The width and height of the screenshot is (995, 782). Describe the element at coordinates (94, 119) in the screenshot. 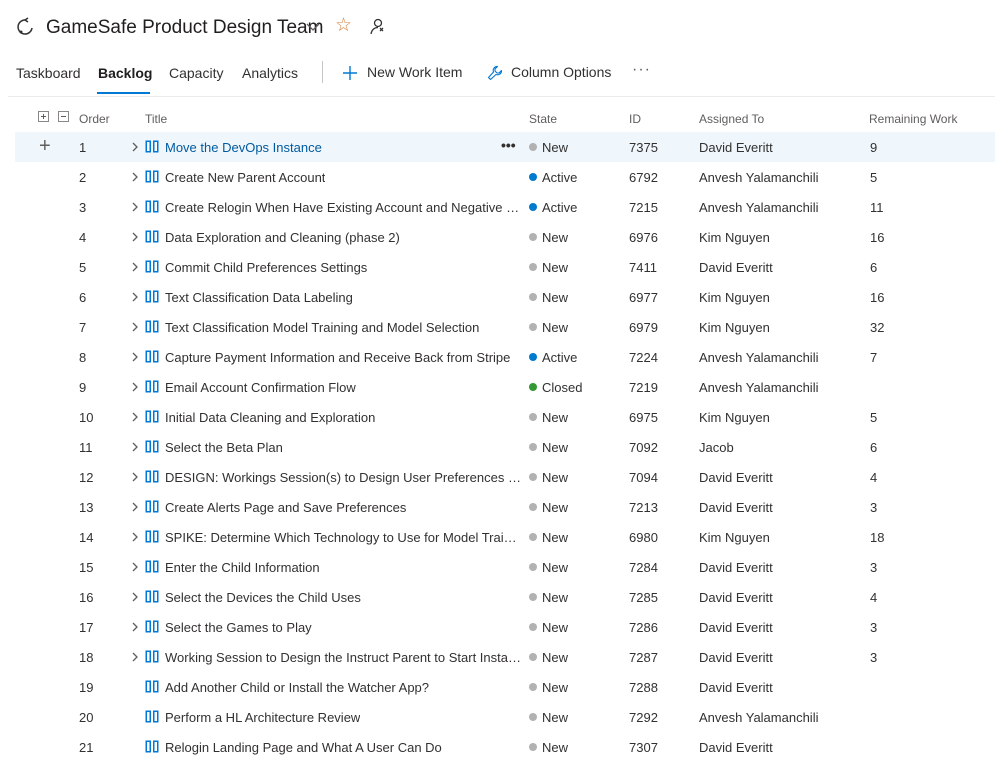

I see `col-header-order: Order` at that location.